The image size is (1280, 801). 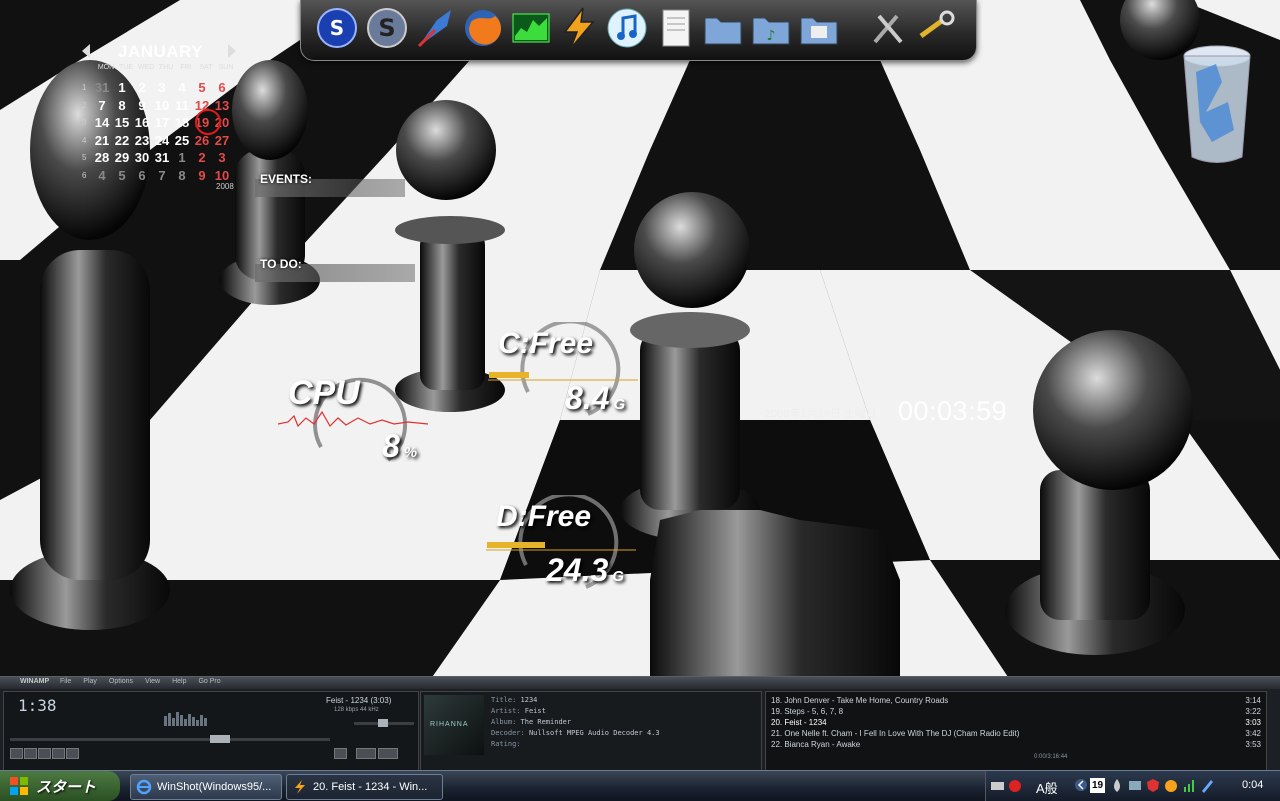 I want to click on security-icon, so click(x=1015, y=785).